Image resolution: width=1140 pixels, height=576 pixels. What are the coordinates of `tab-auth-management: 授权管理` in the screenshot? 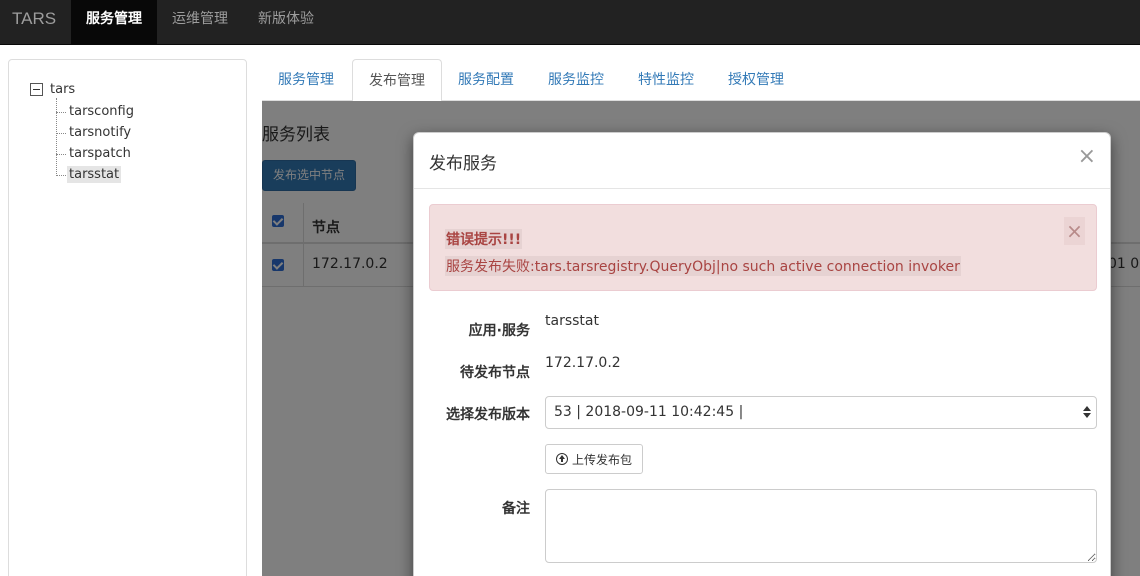 It's located at (756, 80).